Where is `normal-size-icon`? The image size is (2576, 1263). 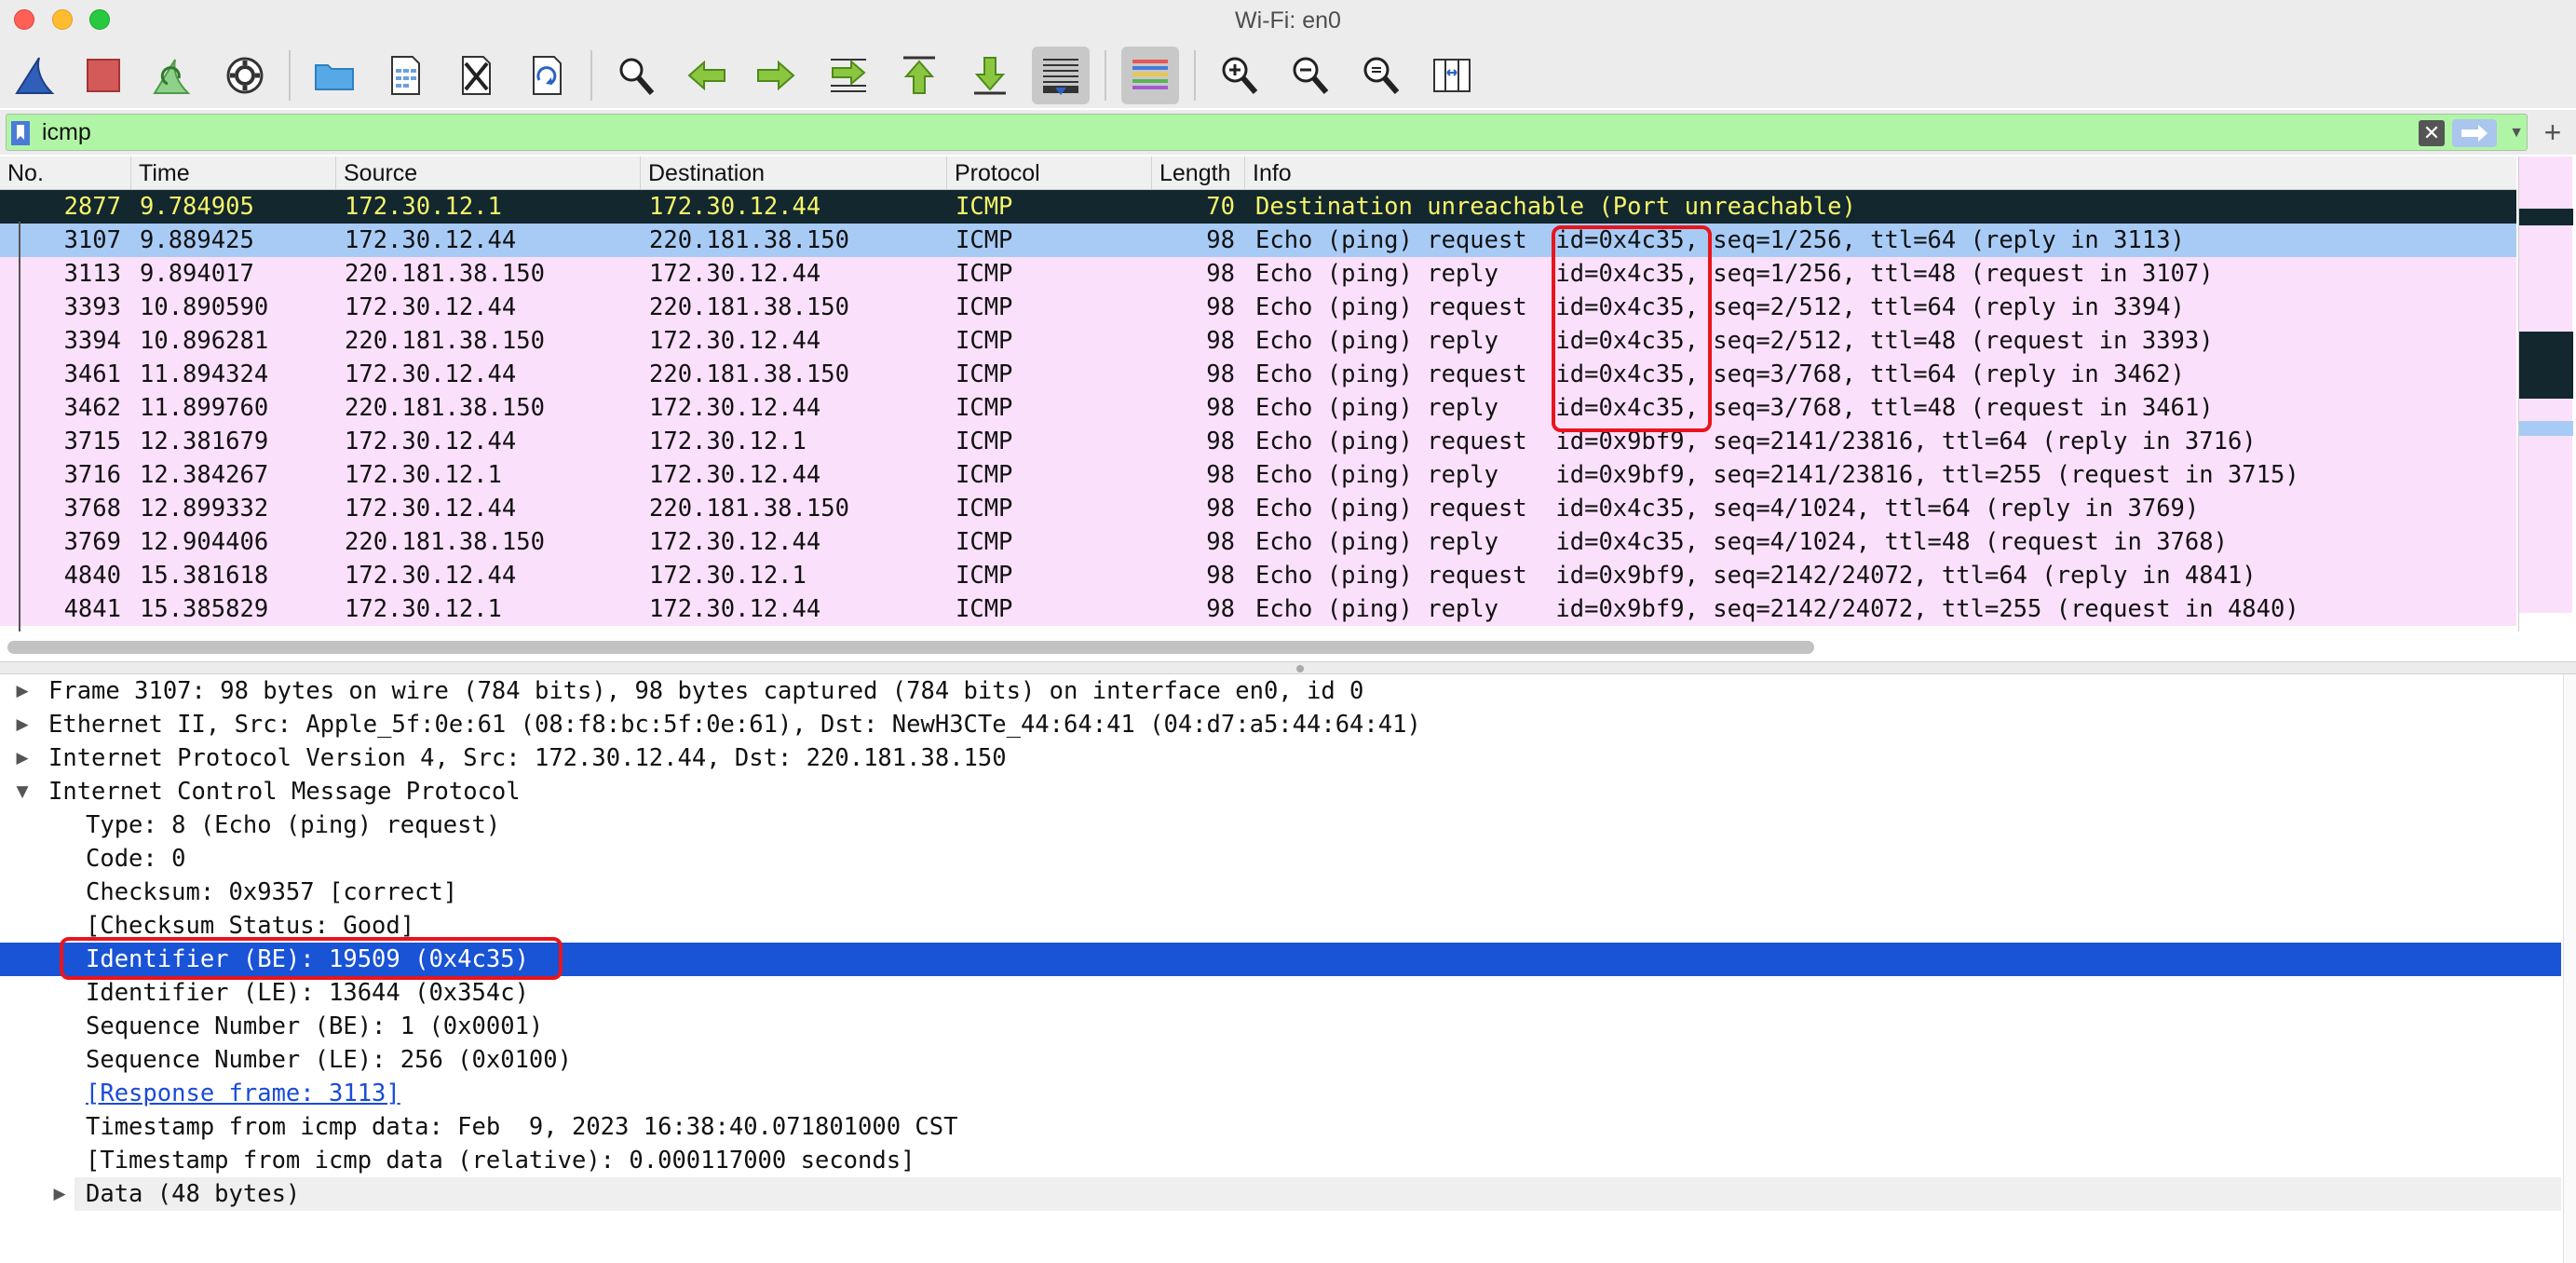 normal-size-icon is located at coordinates (1381, 75).